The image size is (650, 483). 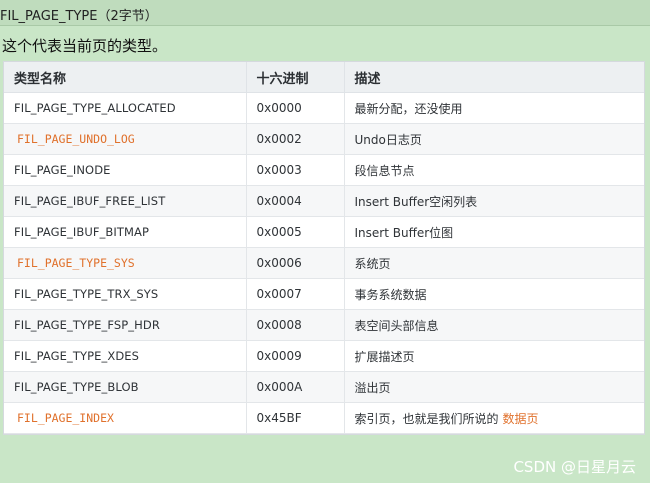 What do you see at coordinates (372, 387) in the screenshot?
I see `description-text: 溢出页` at bounding box center [372, 387].